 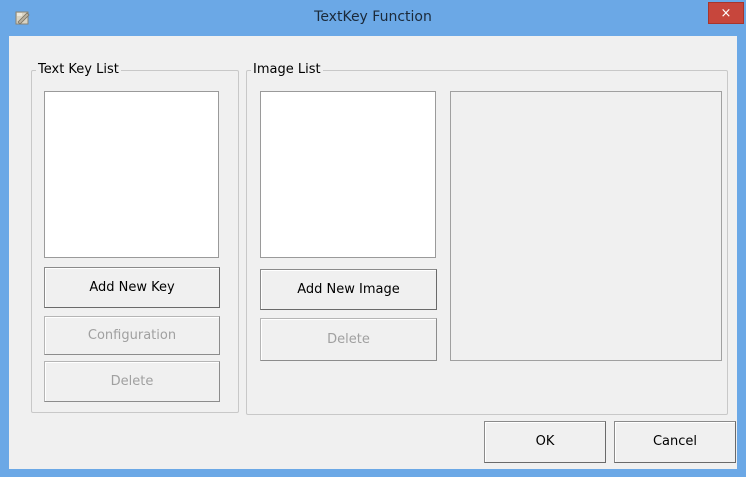 I want to click on close-icon: ×, so click(x=726, y=13).